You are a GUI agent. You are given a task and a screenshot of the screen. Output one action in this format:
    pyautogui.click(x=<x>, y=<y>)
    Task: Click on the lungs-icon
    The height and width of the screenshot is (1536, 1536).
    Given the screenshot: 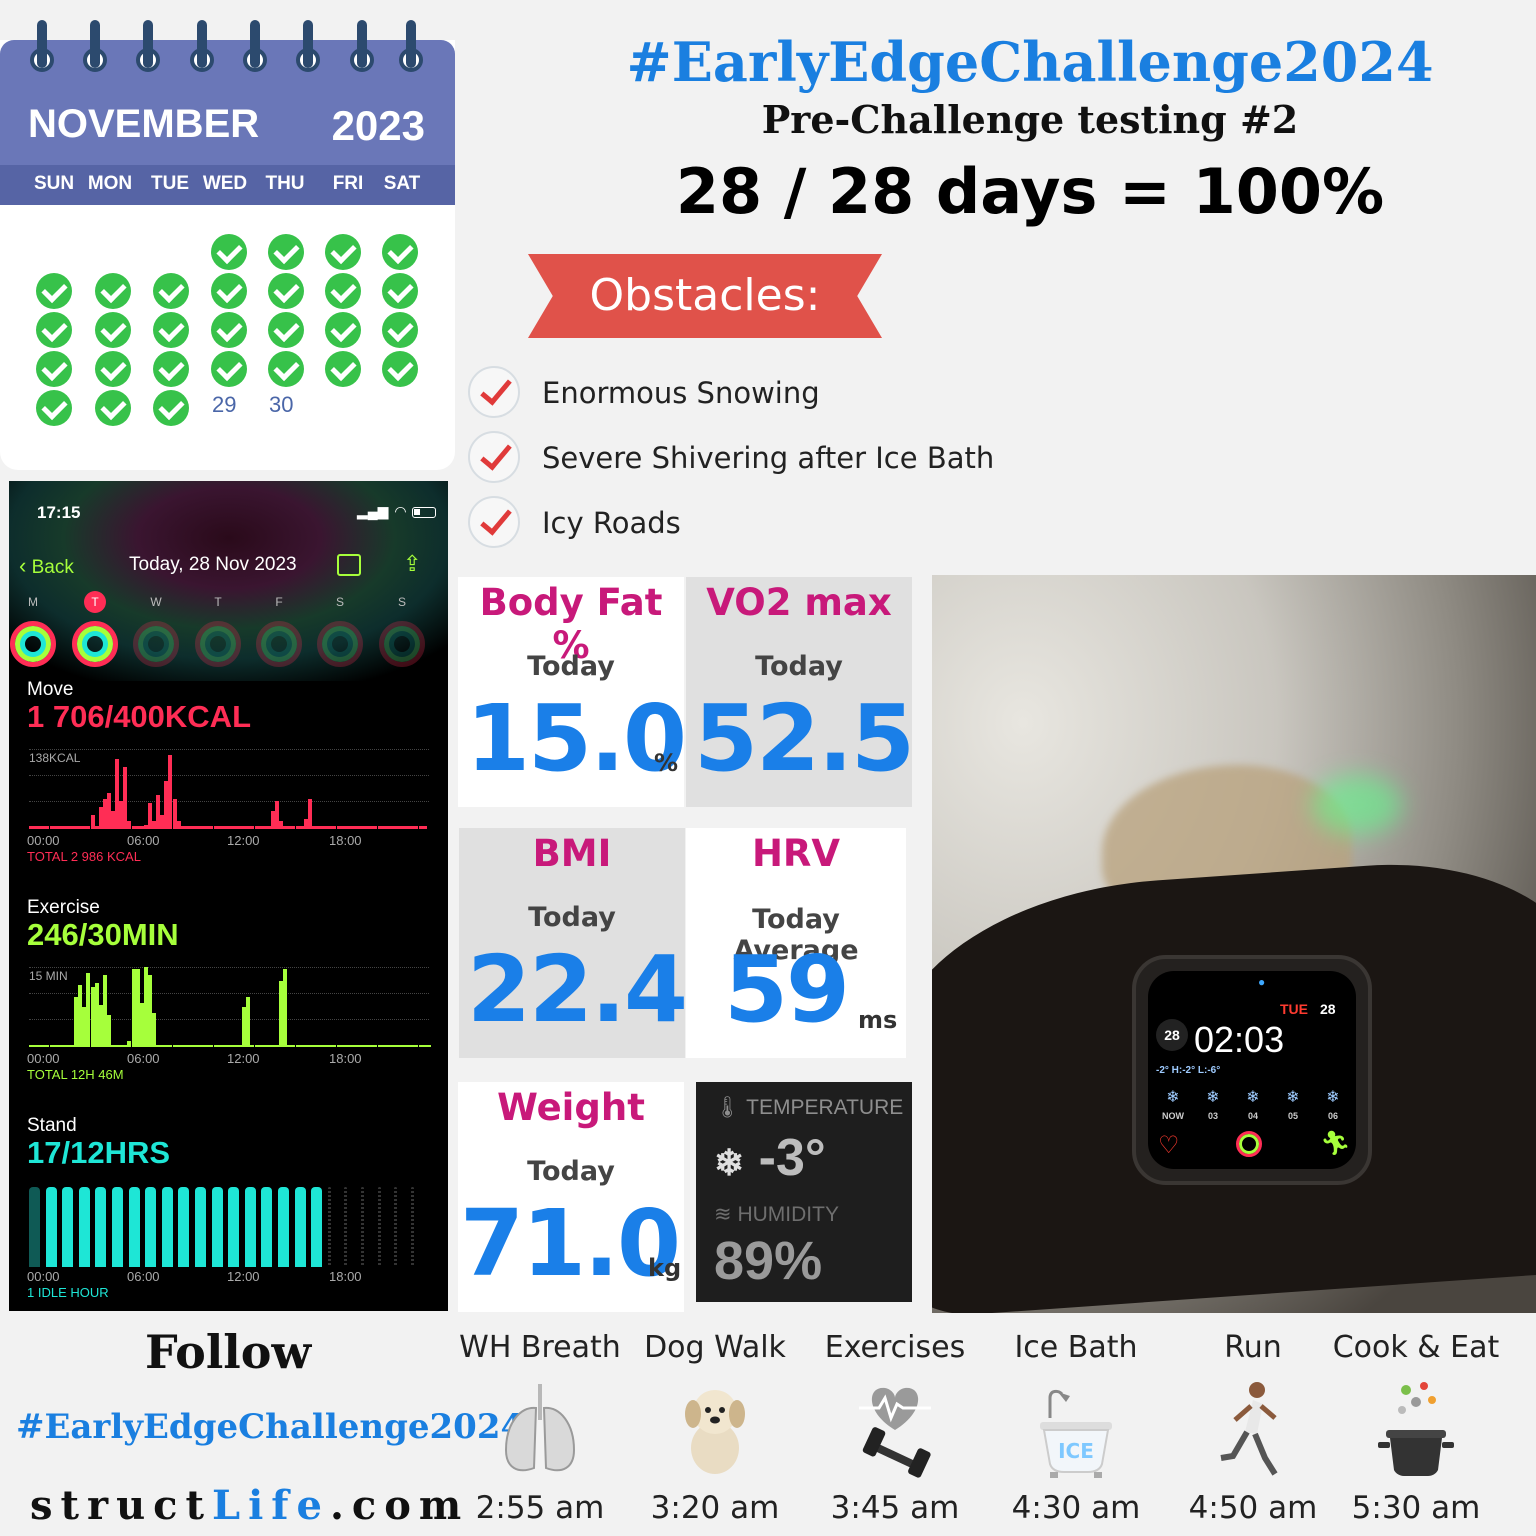 What is the action you would take?
    pyautogui.click(x=540, y=1428)
    